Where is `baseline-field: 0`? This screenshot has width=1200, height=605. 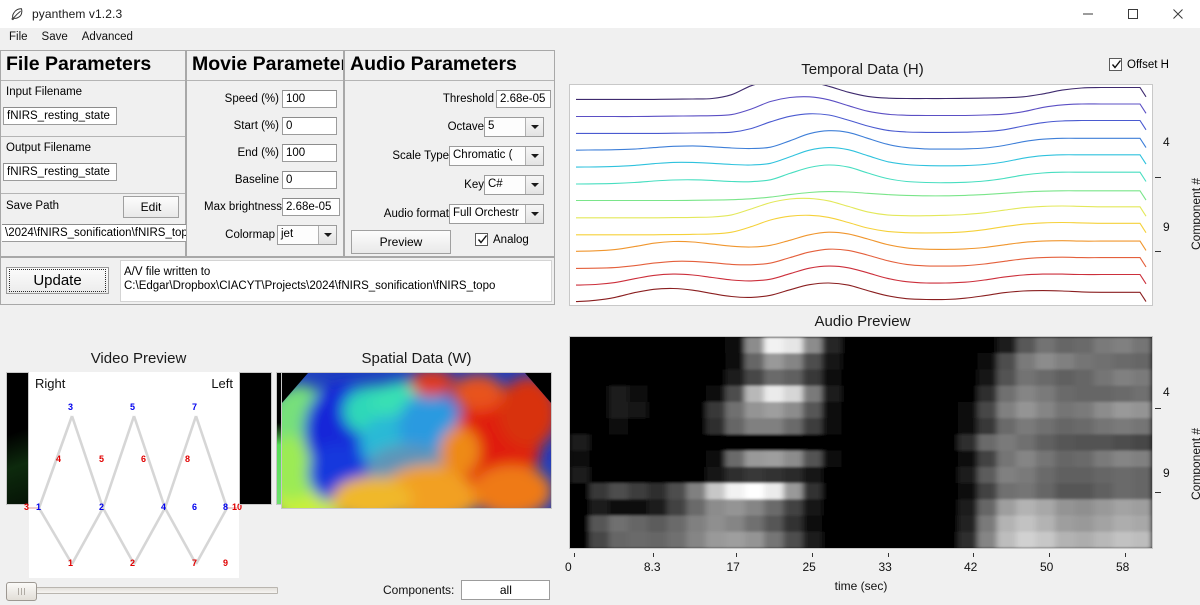
baseline-field: 0 is located at coordinates (309, 179).